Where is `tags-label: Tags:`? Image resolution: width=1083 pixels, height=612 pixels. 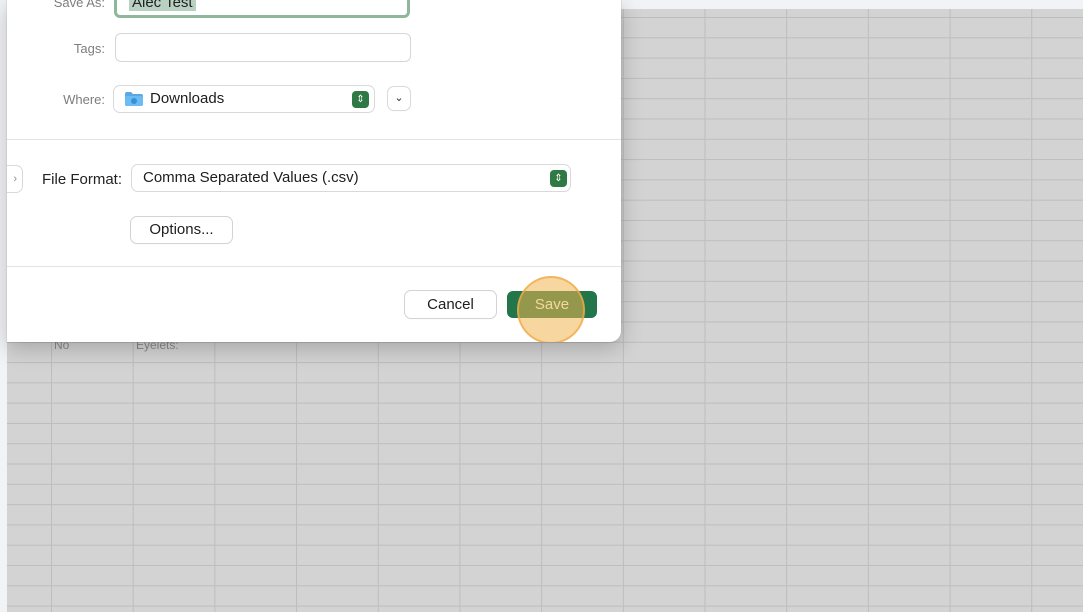
tags-label: Tags: is located at coordinates (89, 48).